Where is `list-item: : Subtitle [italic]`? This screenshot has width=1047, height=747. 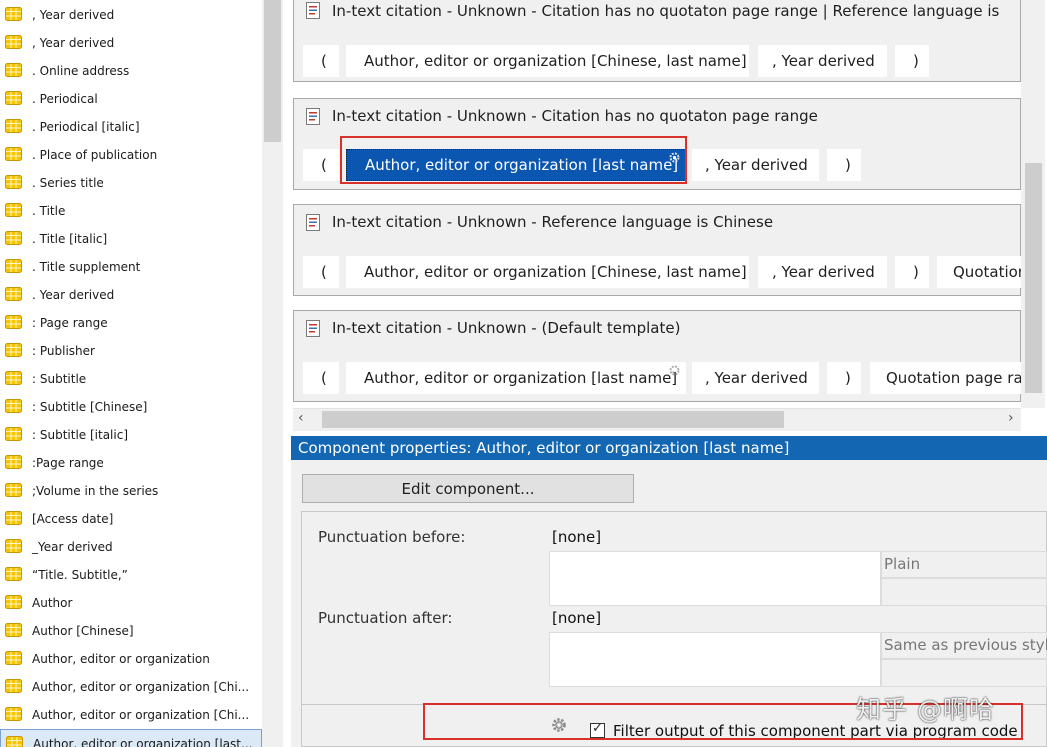
list-item: : Subtitle [italic] is located at coordinates (131, 435).